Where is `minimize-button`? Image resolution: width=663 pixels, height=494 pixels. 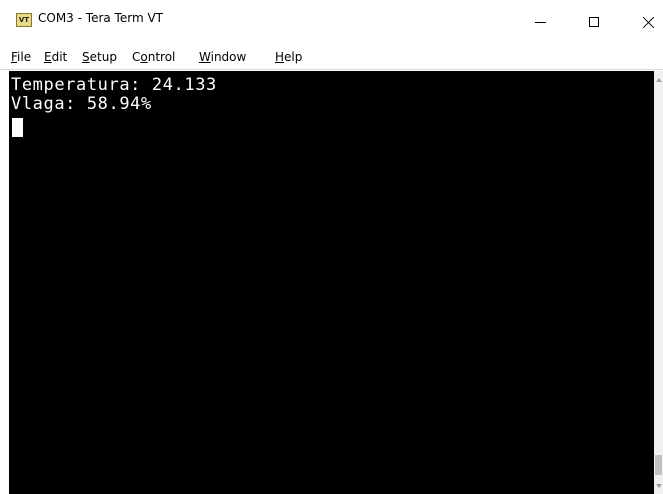 minimize-button is located at coordinates (540, 22).